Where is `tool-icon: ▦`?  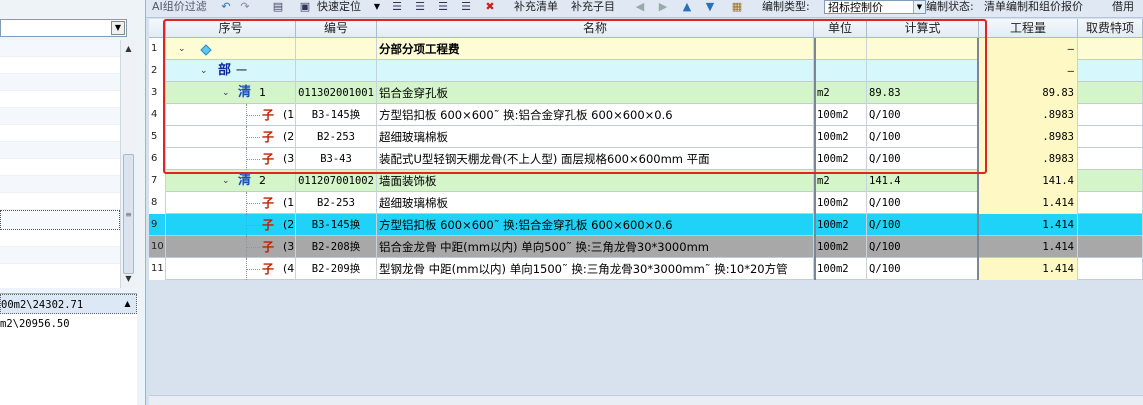
tool-icon: ▦ is located at coordinates (737, 7).